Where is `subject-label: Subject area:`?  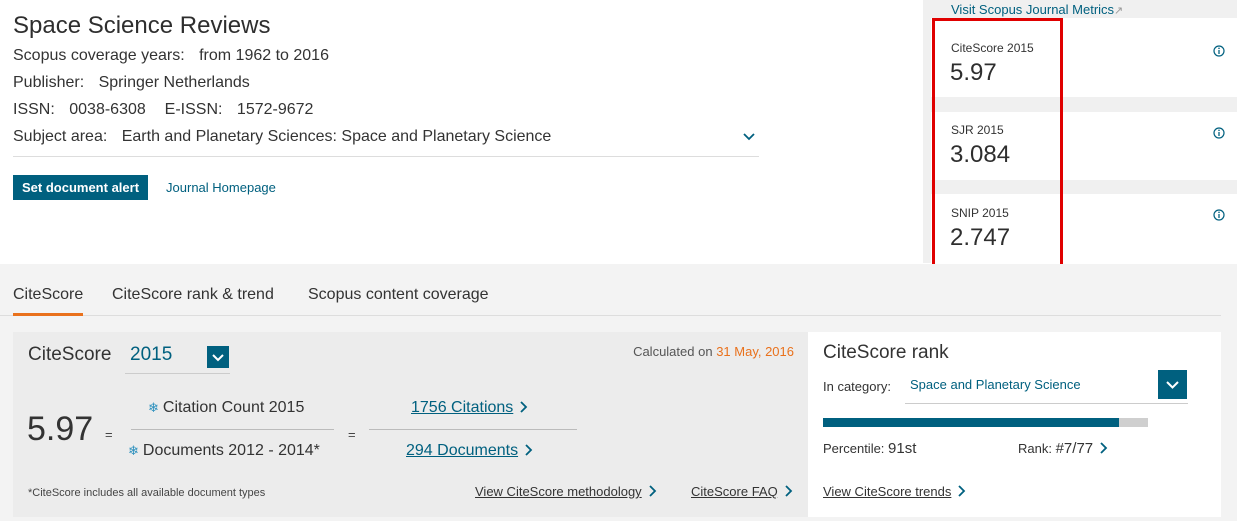 subject-label: Subject area: is located at coordinates (60, 136).